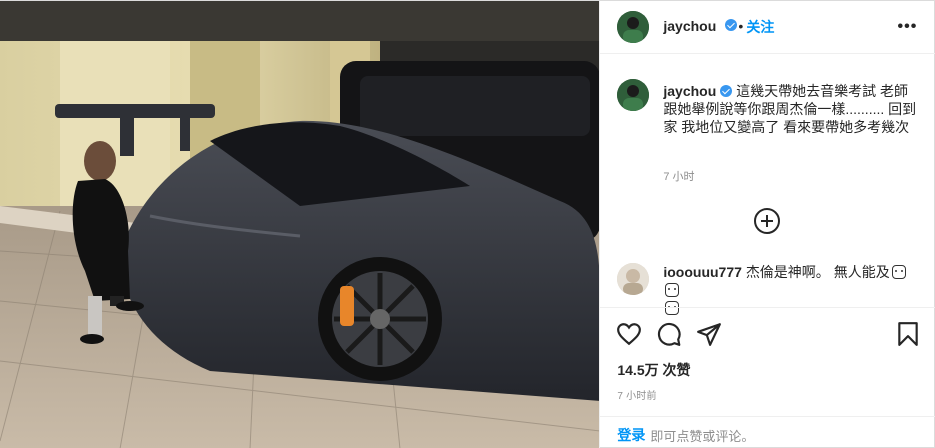 The width and height of the screenshot is (935, 448). What do you see at coordinates (702, 272) in the screenshot?
I see `comment-username: iooouuu777` at bounding box center [702, 272].